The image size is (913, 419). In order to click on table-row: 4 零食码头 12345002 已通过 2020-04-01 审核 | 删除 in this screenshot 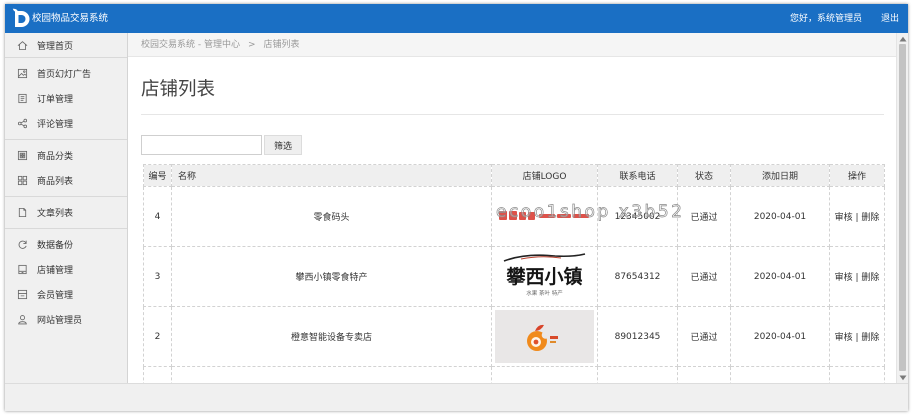, I will do `click(514, 216)`.